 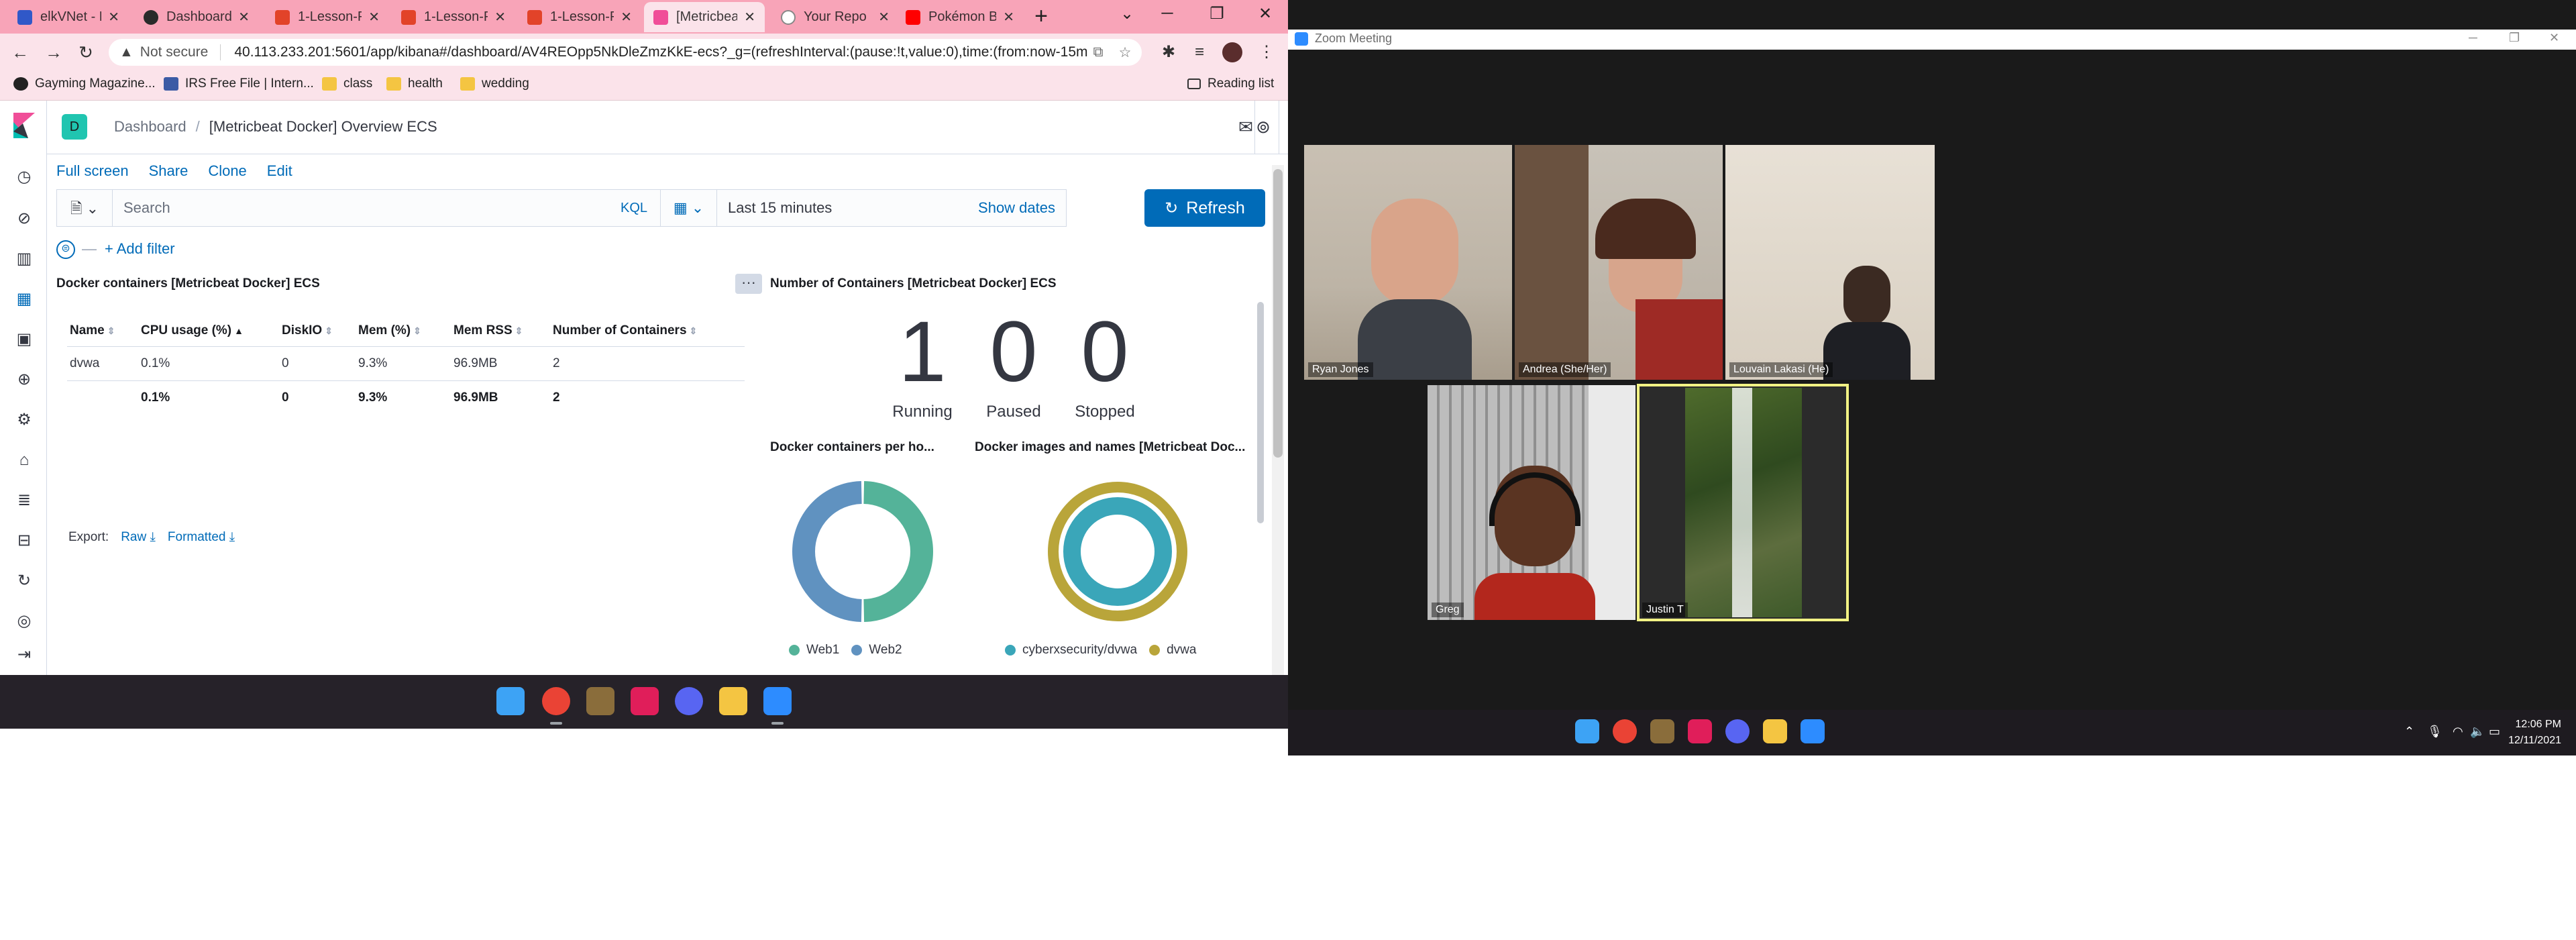 I want to click on video-tile: Andrea (She/Her), so click(x=1619, y=262).